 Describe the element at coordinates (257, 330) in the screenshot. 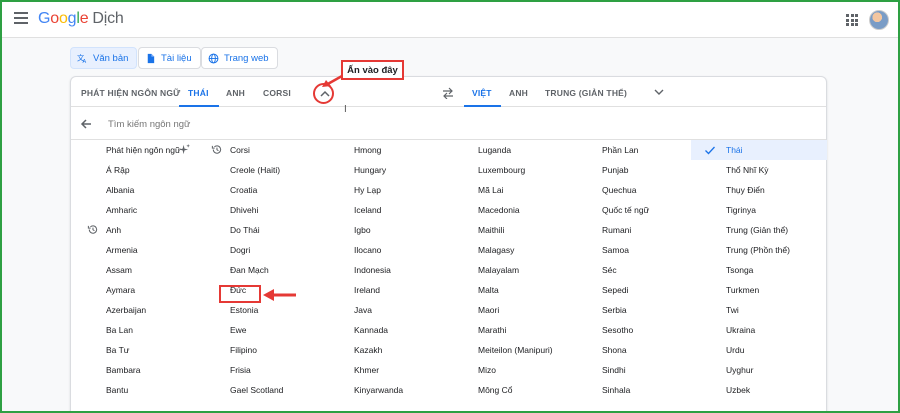

I see `language-item: Ewe` at that location.